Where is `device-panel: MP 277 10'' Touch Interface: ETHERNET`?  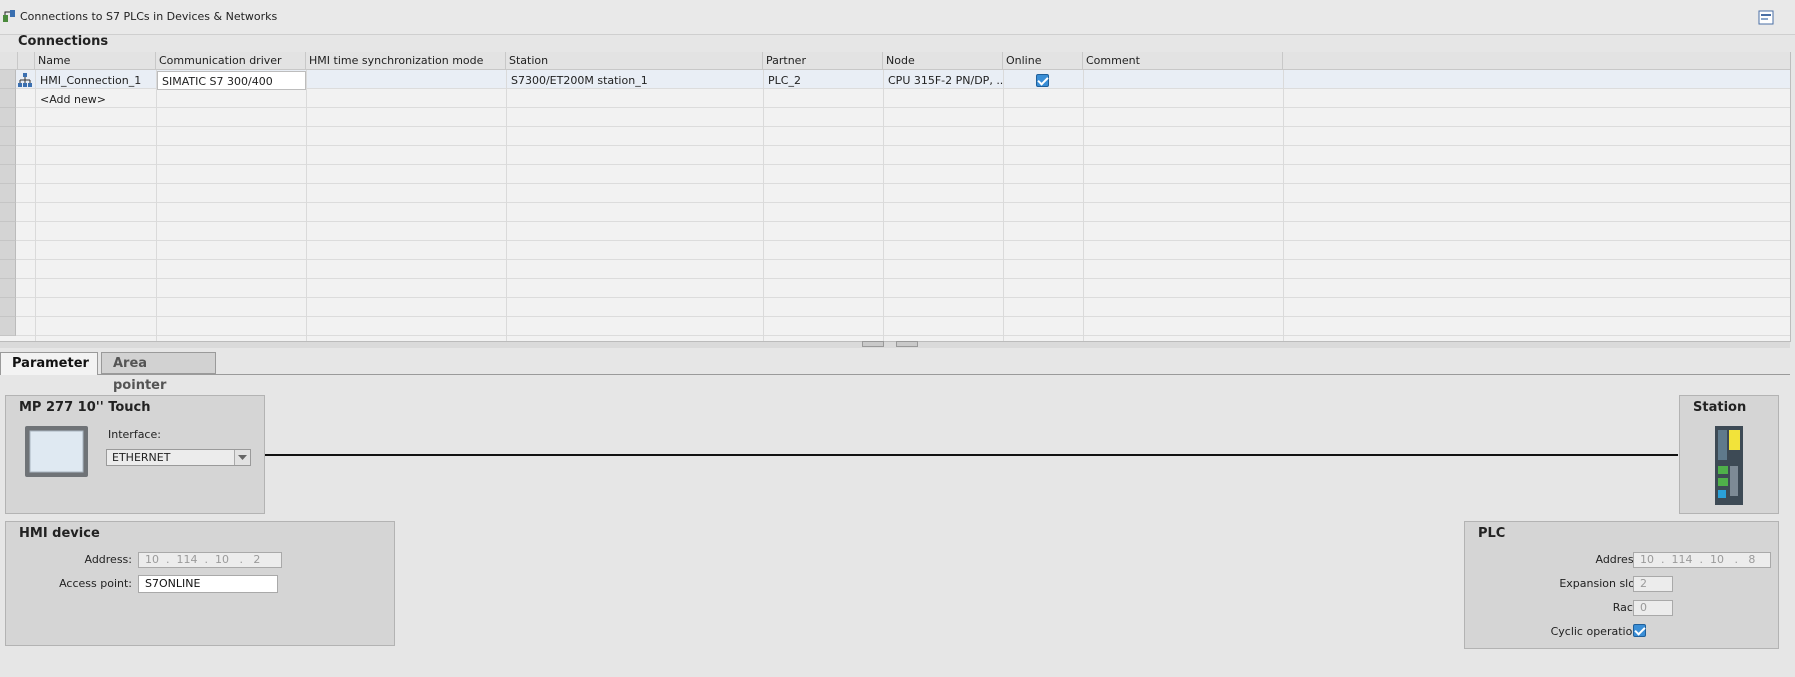
device-panel: MP 277 10'' Touch Interface: ETHERNET is located at coordinates (135, 454).